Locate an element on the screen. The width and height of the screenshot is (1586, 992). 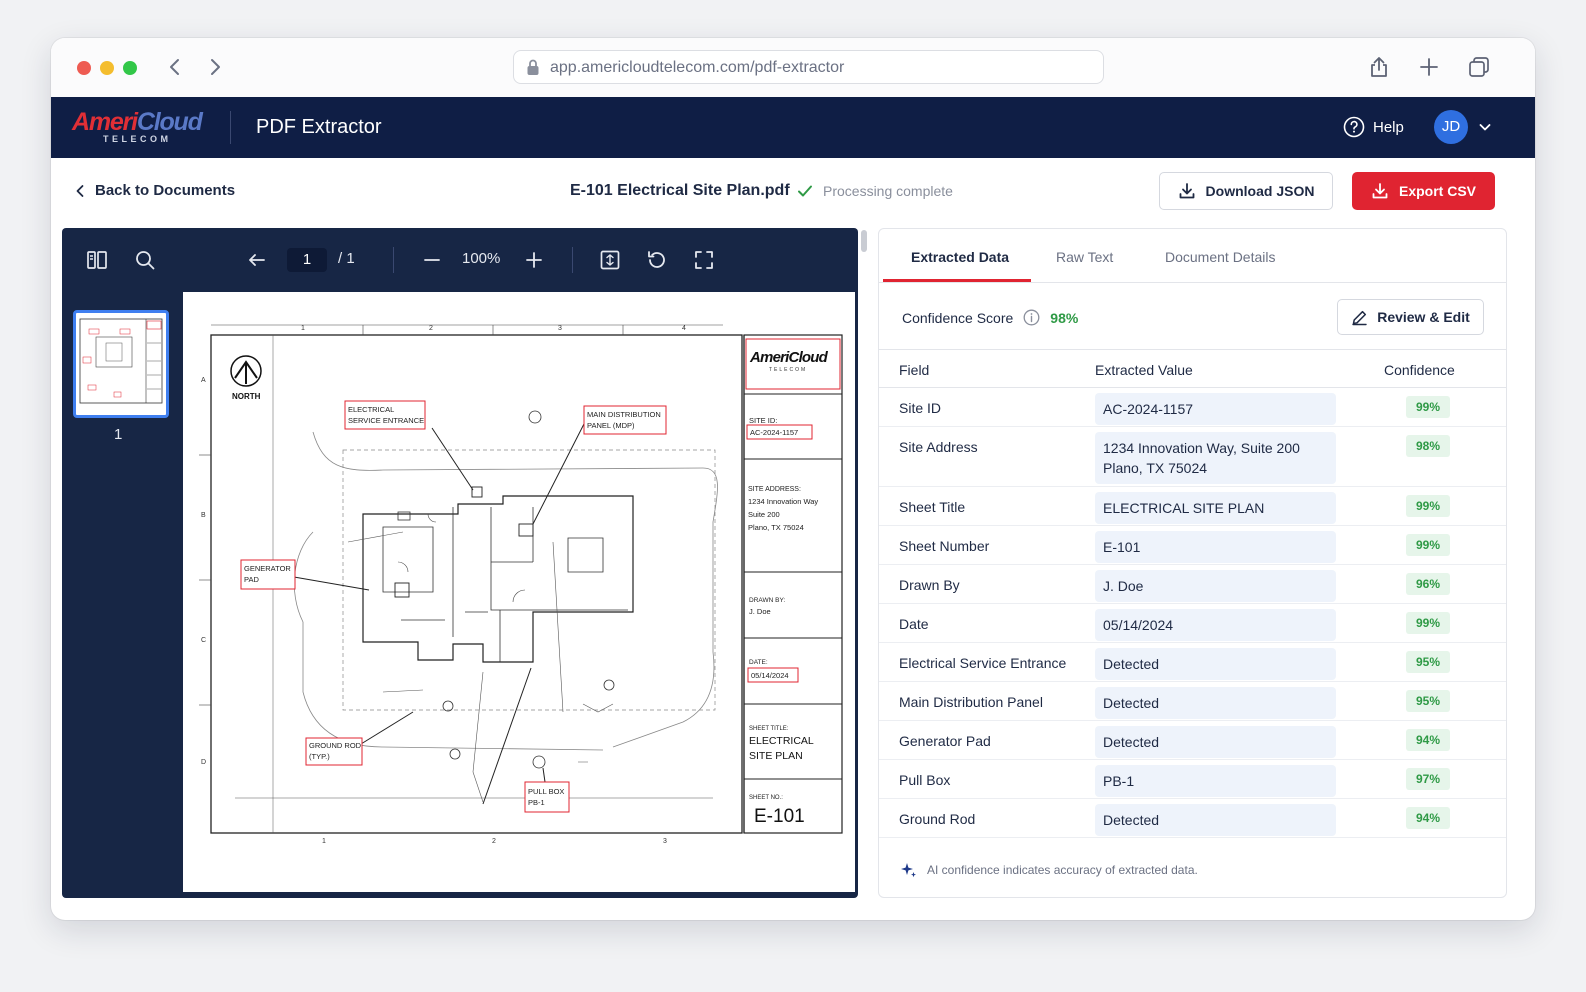
grid-row-label: D is located at coordinates (203, 762).